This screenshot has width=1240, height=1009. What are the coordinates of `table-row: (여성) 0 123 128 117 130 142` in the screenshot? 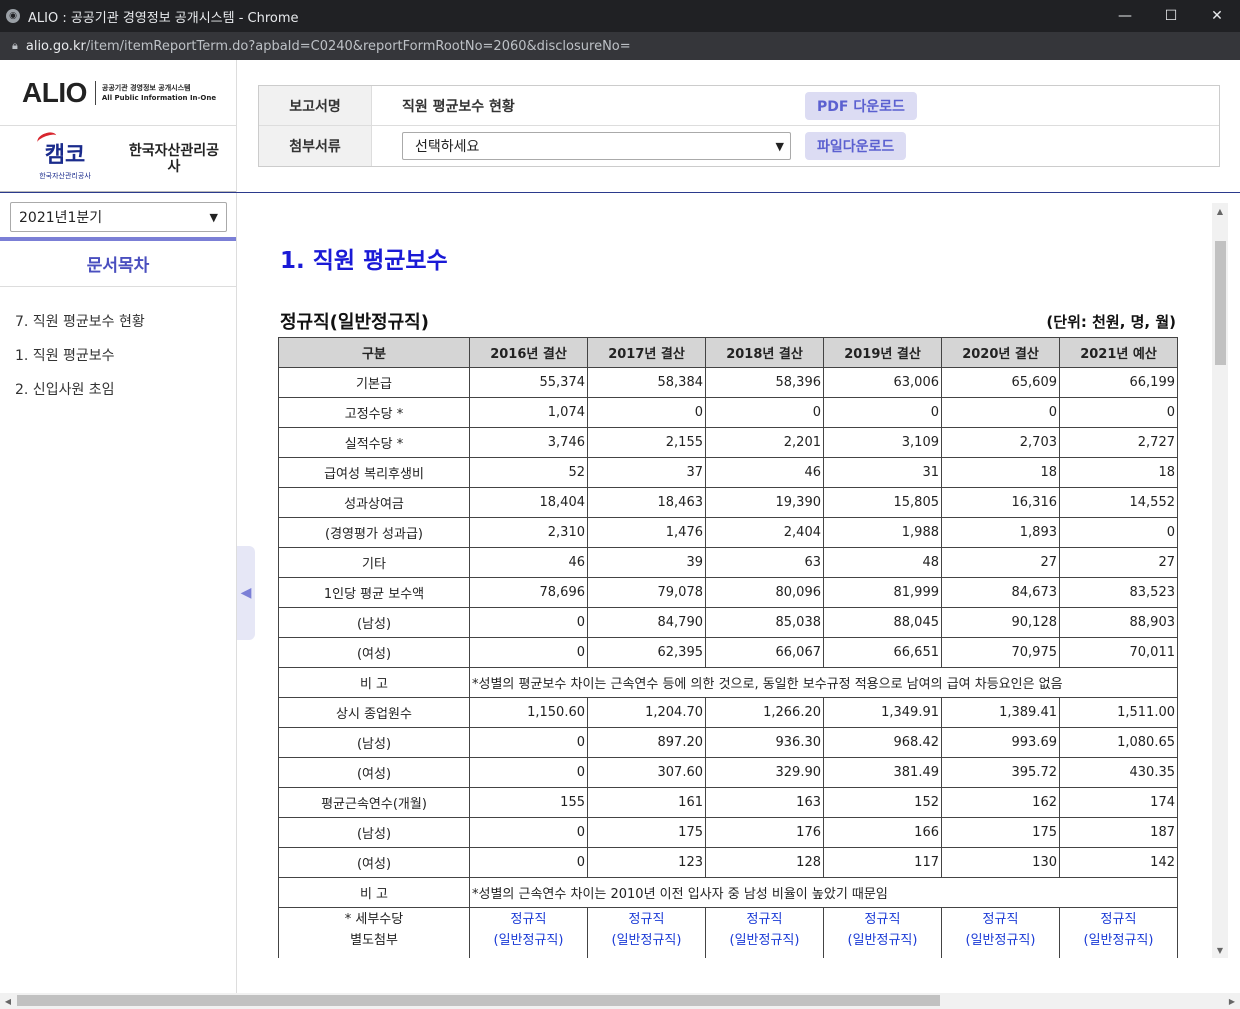 It's located at (728, 862).